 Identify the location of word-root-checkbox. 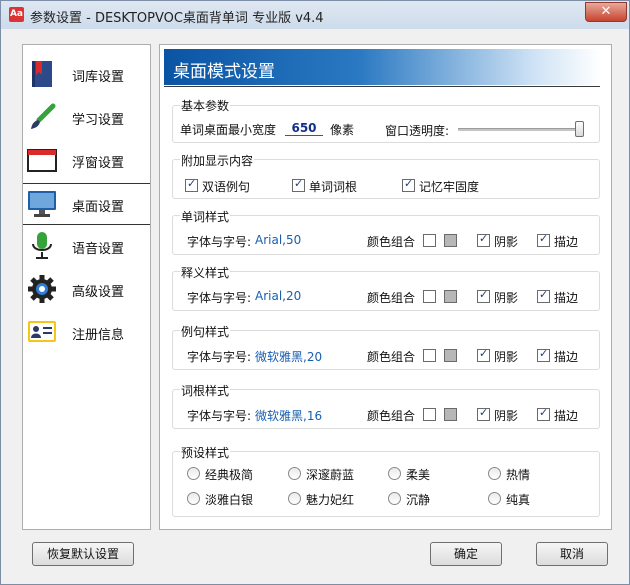
(298, 184).